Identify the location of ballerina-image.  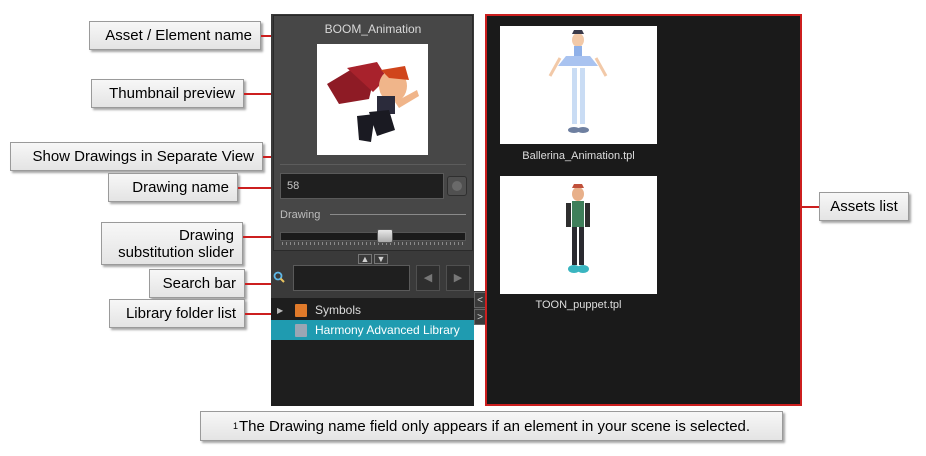
(578, 81).